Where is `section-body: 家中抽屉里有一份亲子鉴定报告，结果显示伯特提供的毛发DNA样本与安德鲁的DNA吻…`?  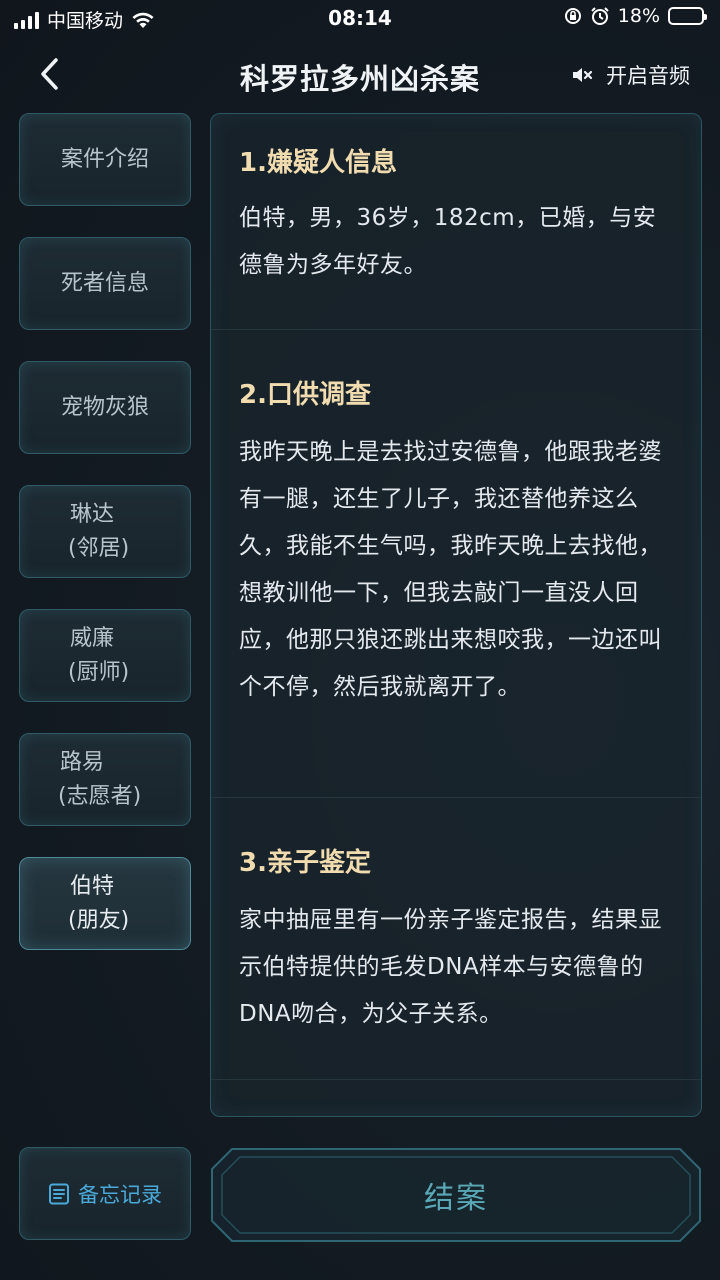 section-body: 家中抽屉里有一份亲子鉴定报告，结果显示伯特提供的毛发DNA样本与安德鲁的DNA吻… is located at coordinates (450, 967).